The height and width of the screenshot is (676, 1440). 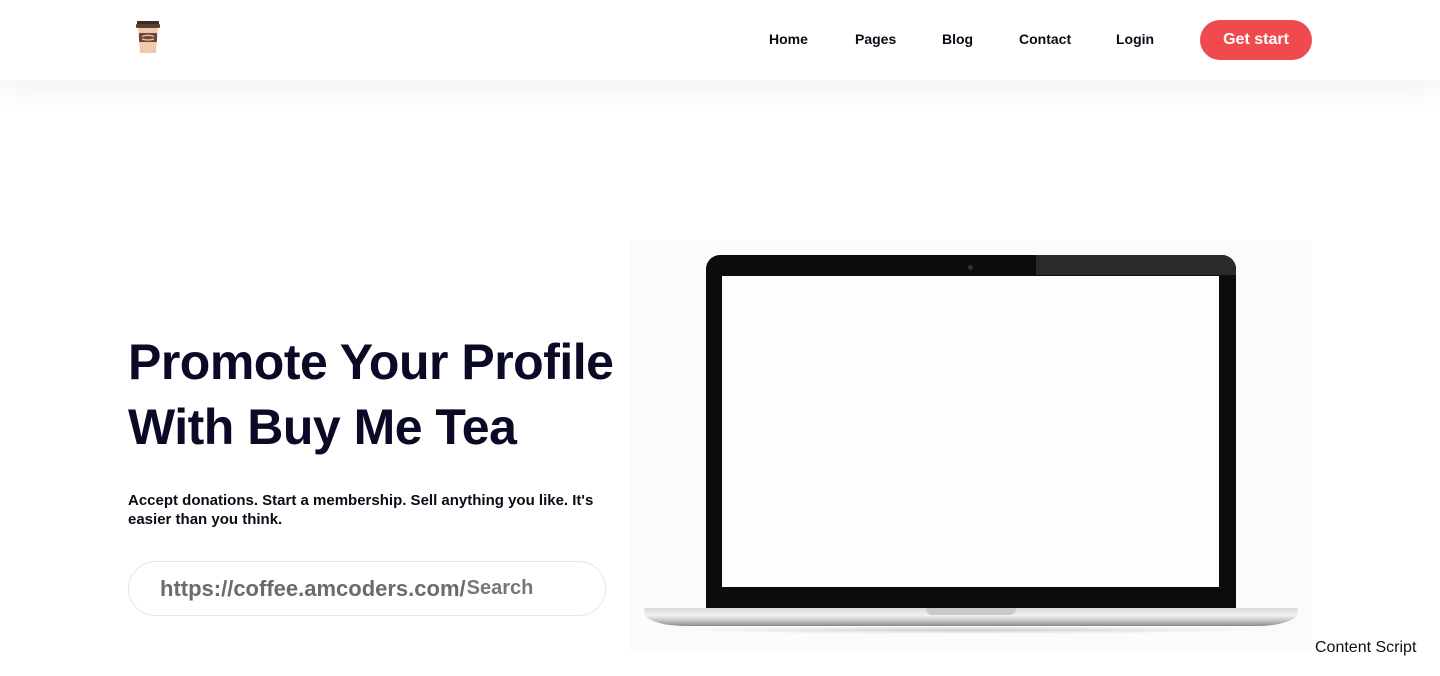 What do you see at coordinates (313, 588) in the screenshot?
I see `url-prefix: https://coffee.amcoders.com/` at bounding box center [313, 588].